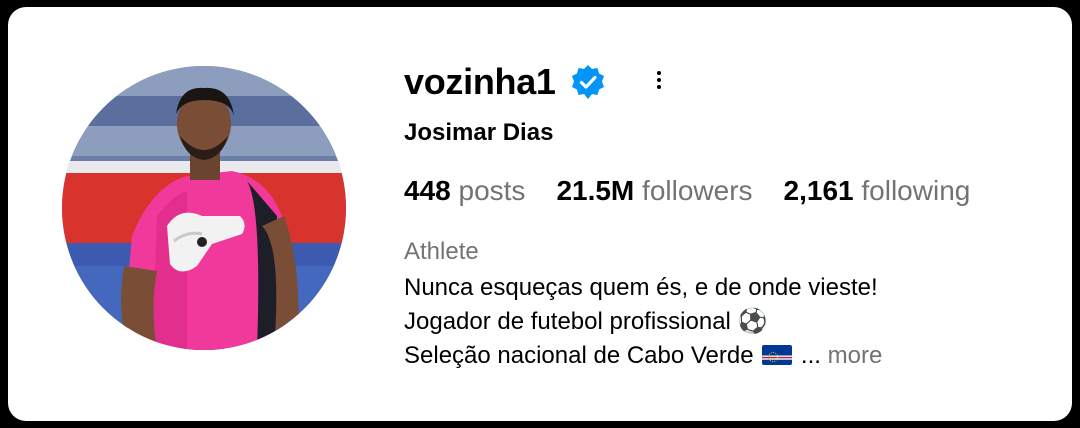  I want to click on bio-line-3: Seleção nacional de Cabo Verde, so click(579, 355).